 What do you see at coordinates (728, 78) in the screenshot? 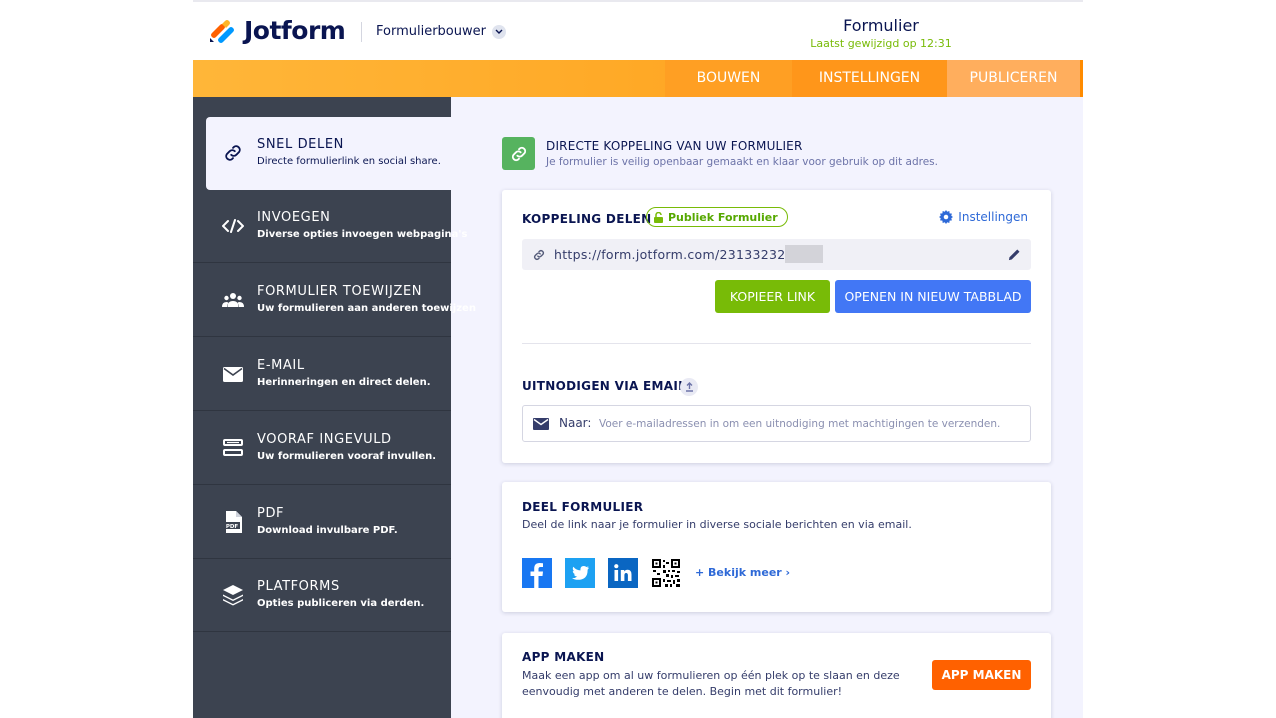
I see `tab-bouwen: BOUWEN` at bounding box center [728, 78].